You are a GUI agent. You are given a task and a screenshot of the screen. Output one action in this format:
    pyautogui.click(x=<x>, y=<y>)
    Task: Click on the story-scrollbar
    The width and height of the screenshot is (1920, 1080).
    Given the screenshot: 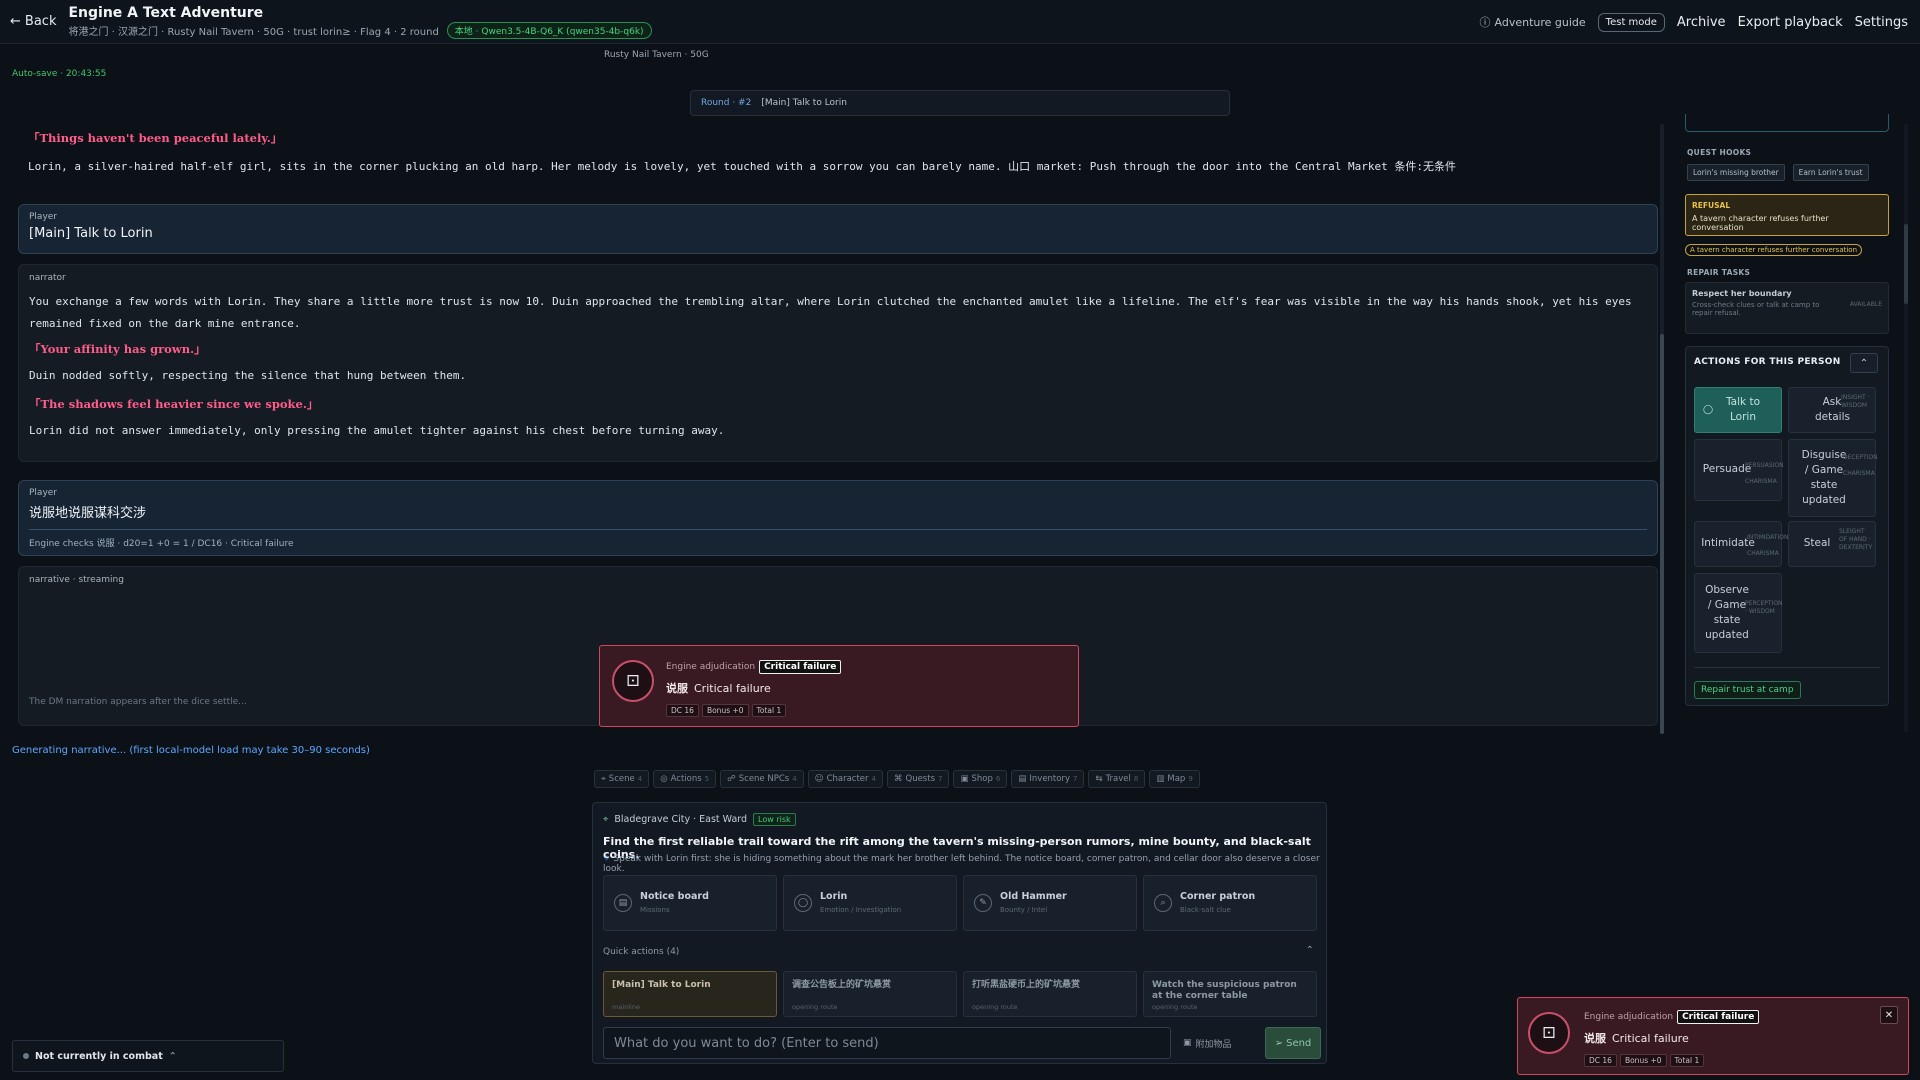 What is the action you would take?
    pyautogui.click(x=1662, y=429)
    